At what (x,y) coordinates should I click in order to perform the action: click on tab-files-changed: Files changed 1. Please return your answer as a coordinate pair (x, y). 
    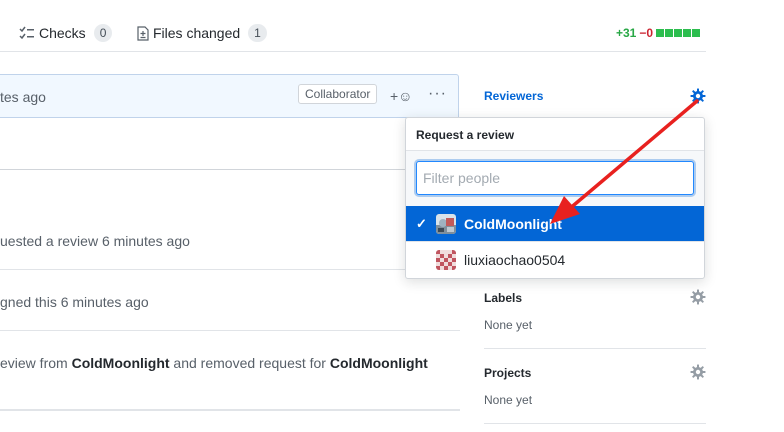
    Looking at the image, I should click on (202, 33).